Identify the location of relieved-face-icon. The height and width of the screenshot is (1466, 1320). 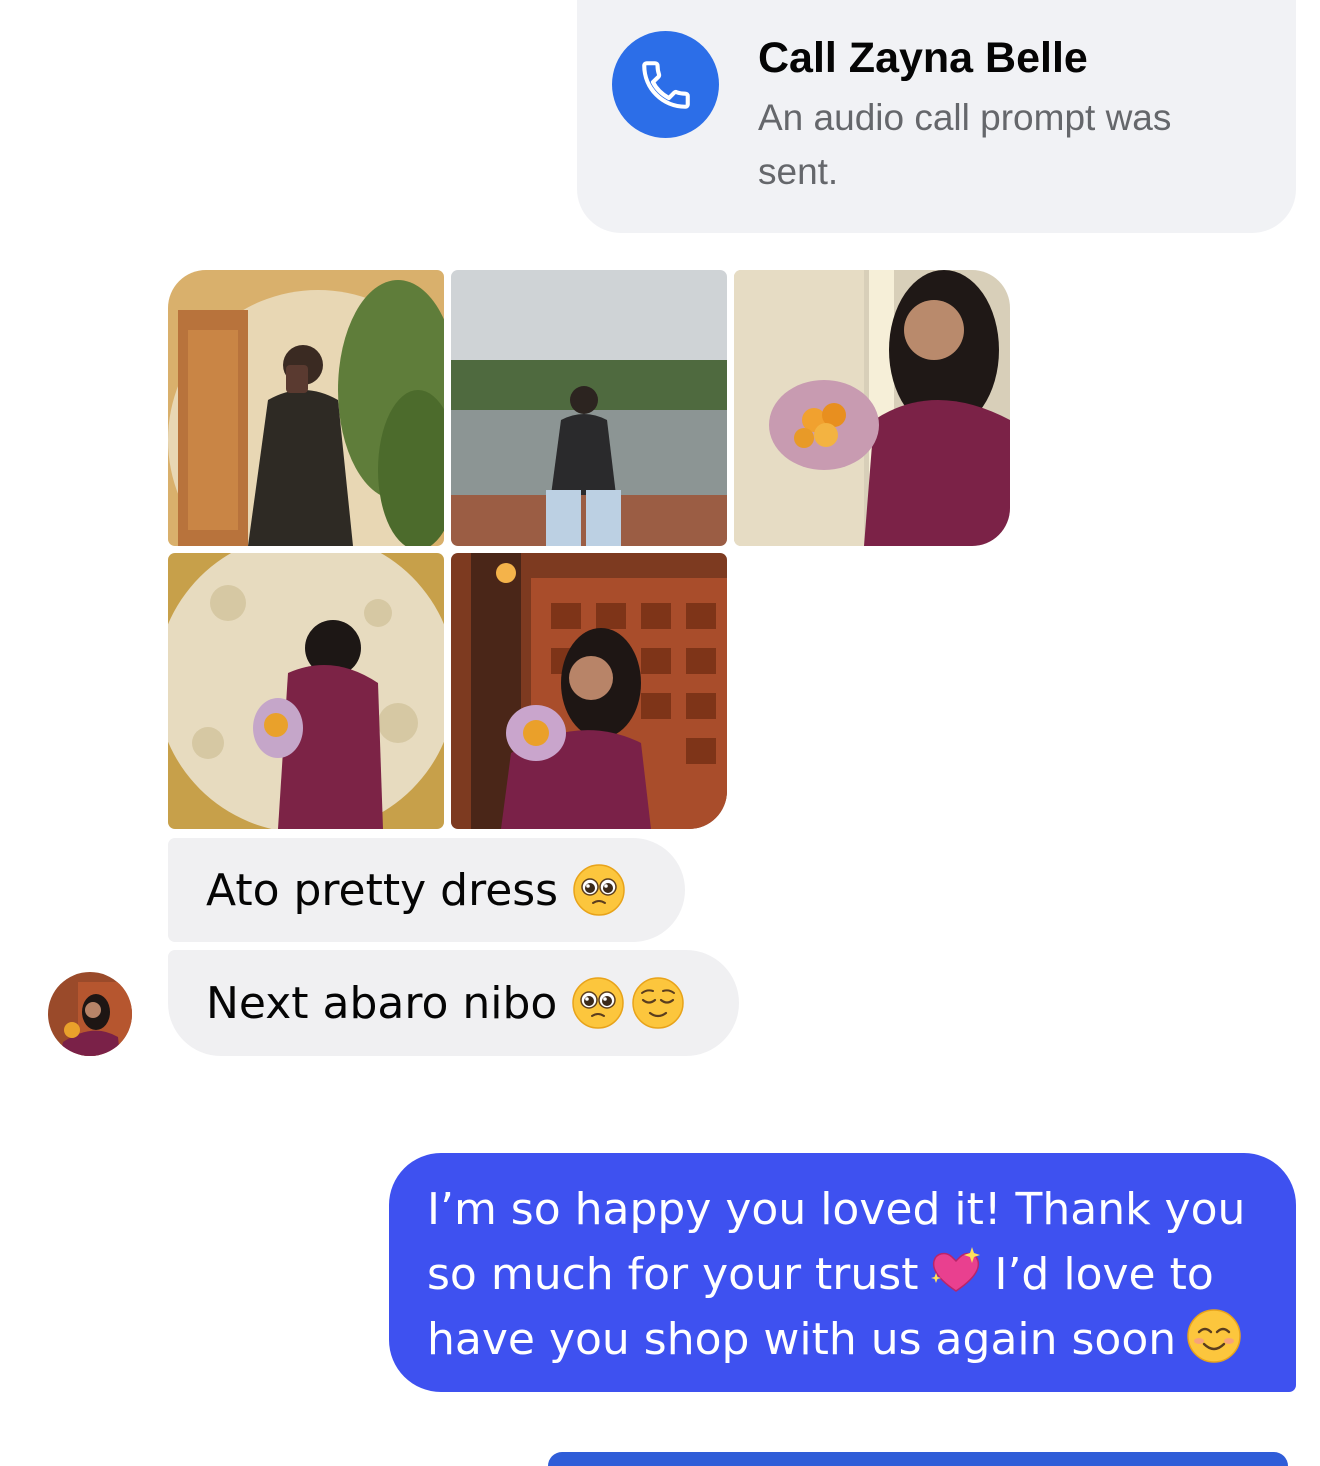
(658, 1003).